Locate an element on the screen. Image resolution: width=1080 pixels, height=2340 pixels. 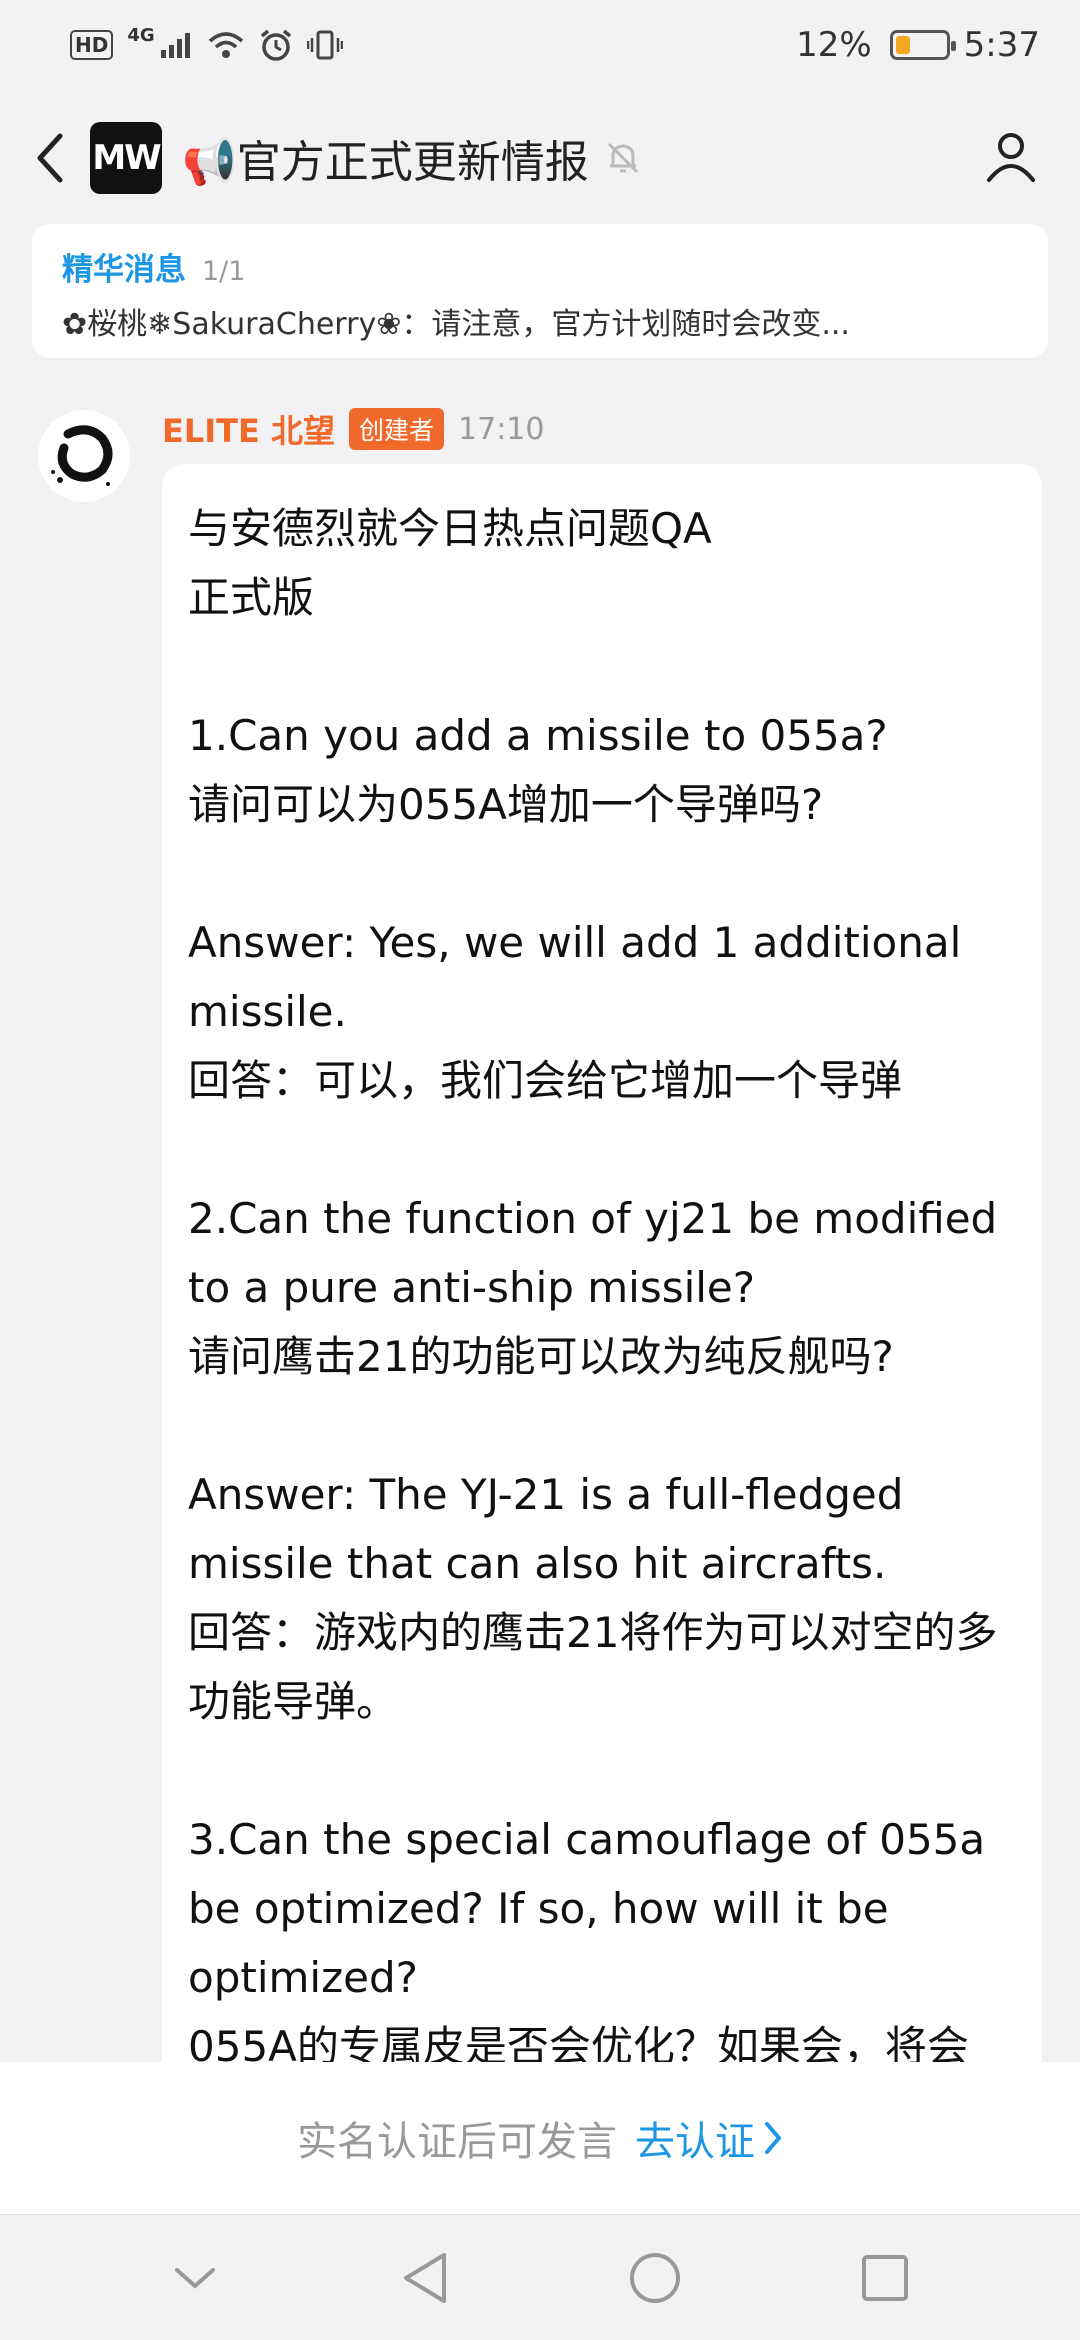
signal-icon is located at coordinates (175, 45).